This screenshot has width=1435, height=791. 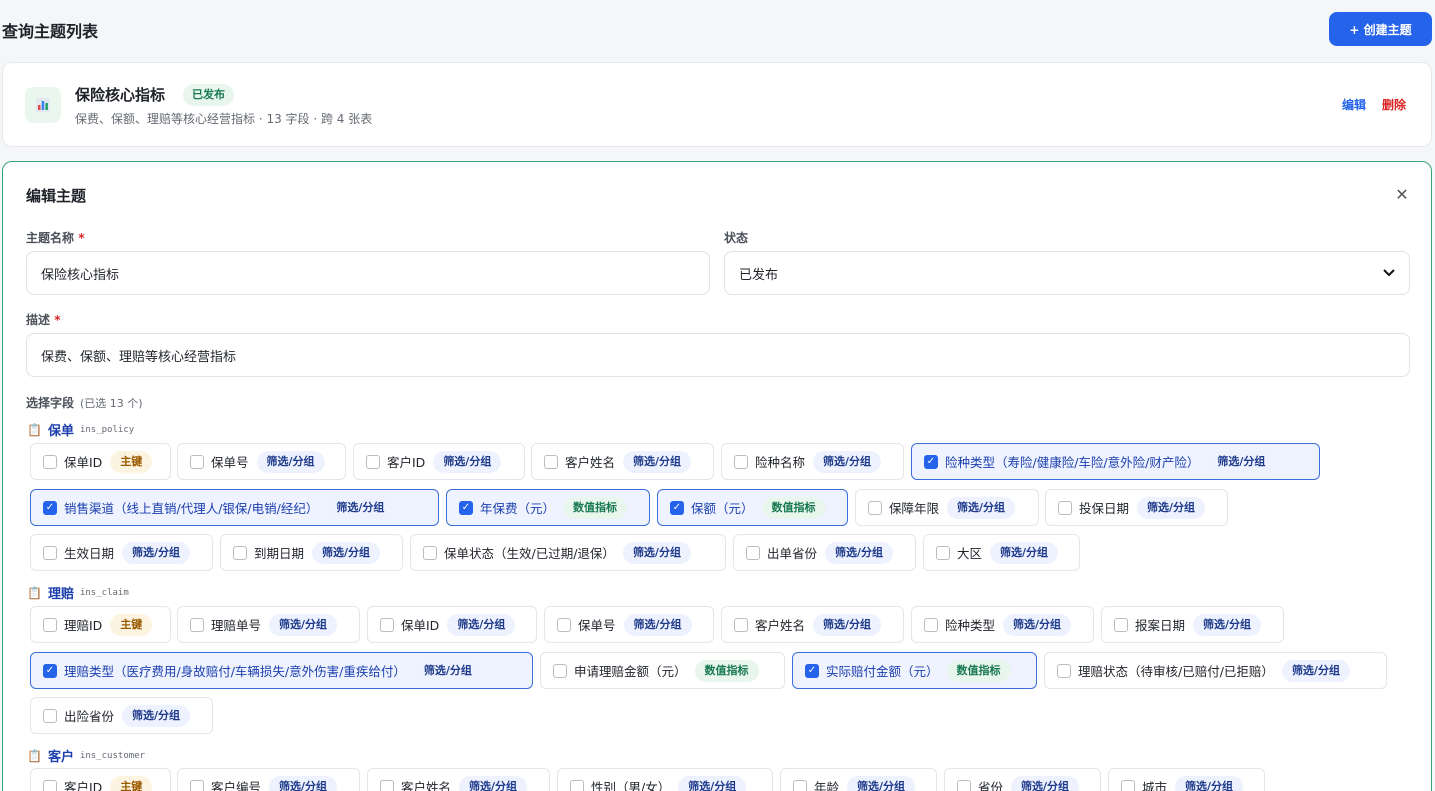 What do you see at coordinates (548, 507) in the screenshot?
I see `field-chip: ✓ 年保费（元） 数值指标` at bounding box center [548, 507].